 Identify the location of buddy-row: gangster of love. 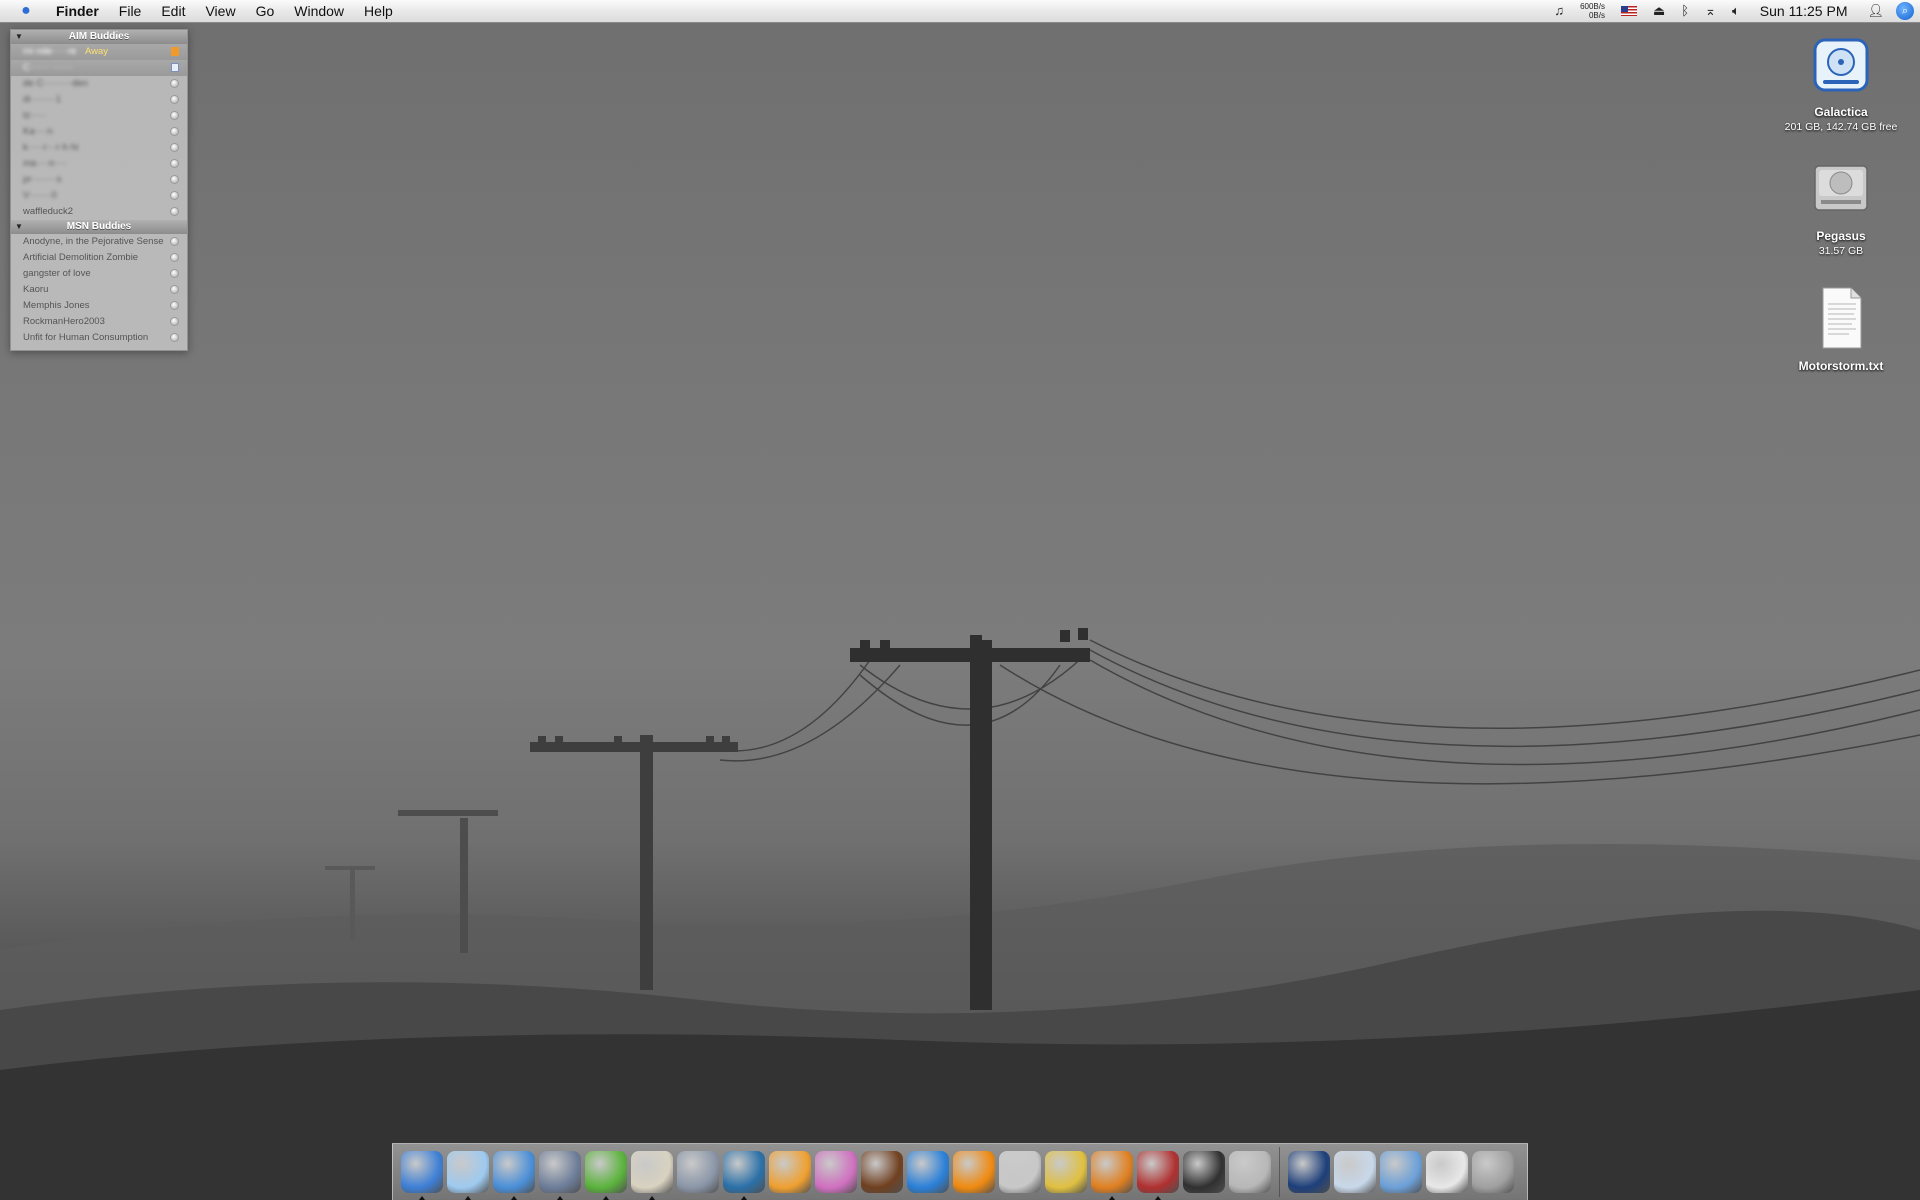
(99, 274).